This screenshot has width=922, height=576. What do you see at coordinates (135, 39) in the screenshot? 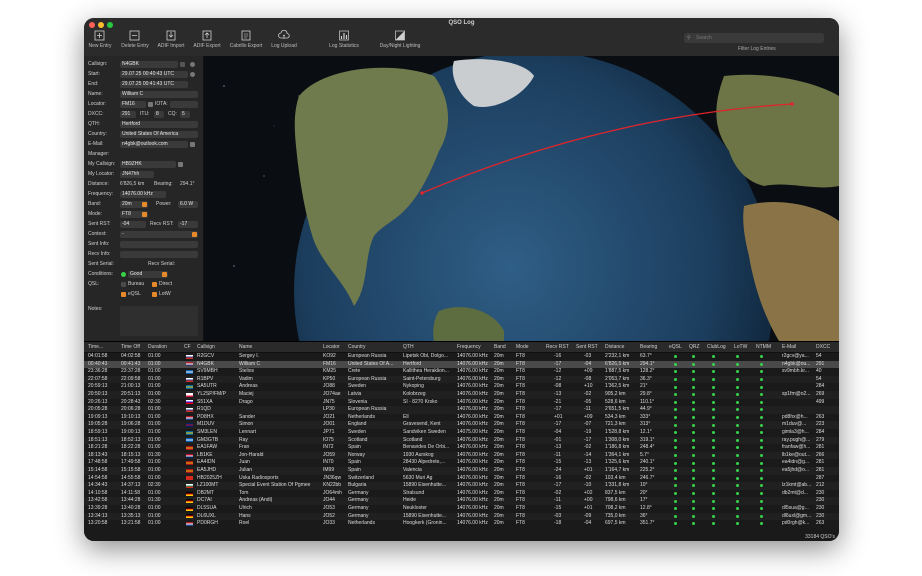
I see `delete-entry-button: Delete Entry` at bounding box center [135, 39].